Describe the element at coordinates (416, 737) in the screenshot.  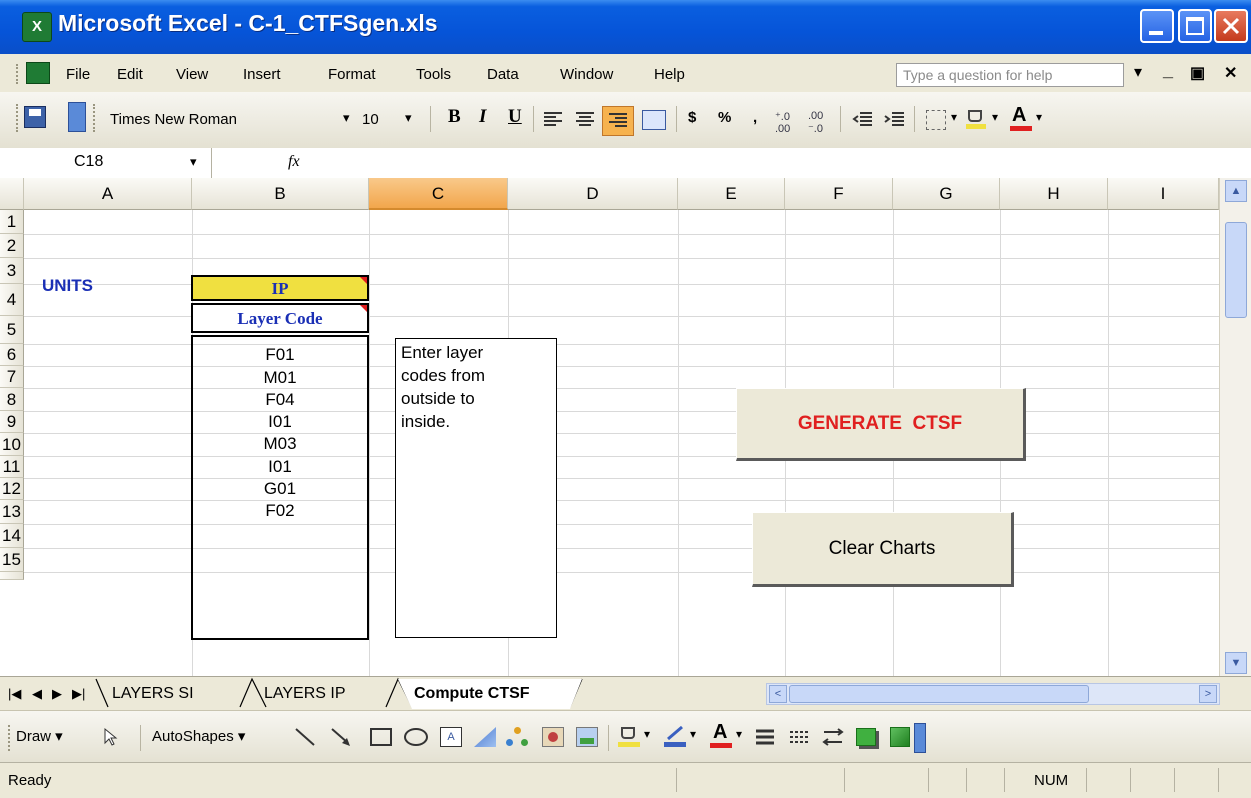
I see `oval-icon` at that location.